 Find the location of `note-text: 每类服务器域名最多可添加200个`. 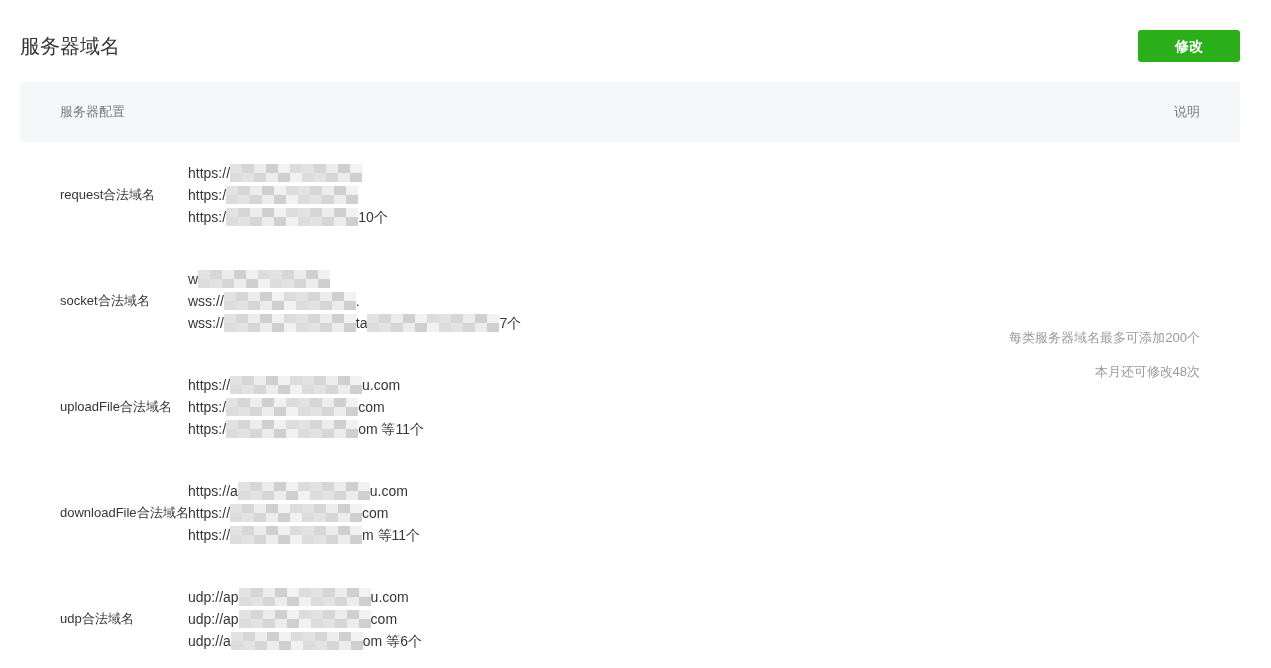

note-text: 每类服务器域名最多可添加200个 is located at coordinates (1104, 338).